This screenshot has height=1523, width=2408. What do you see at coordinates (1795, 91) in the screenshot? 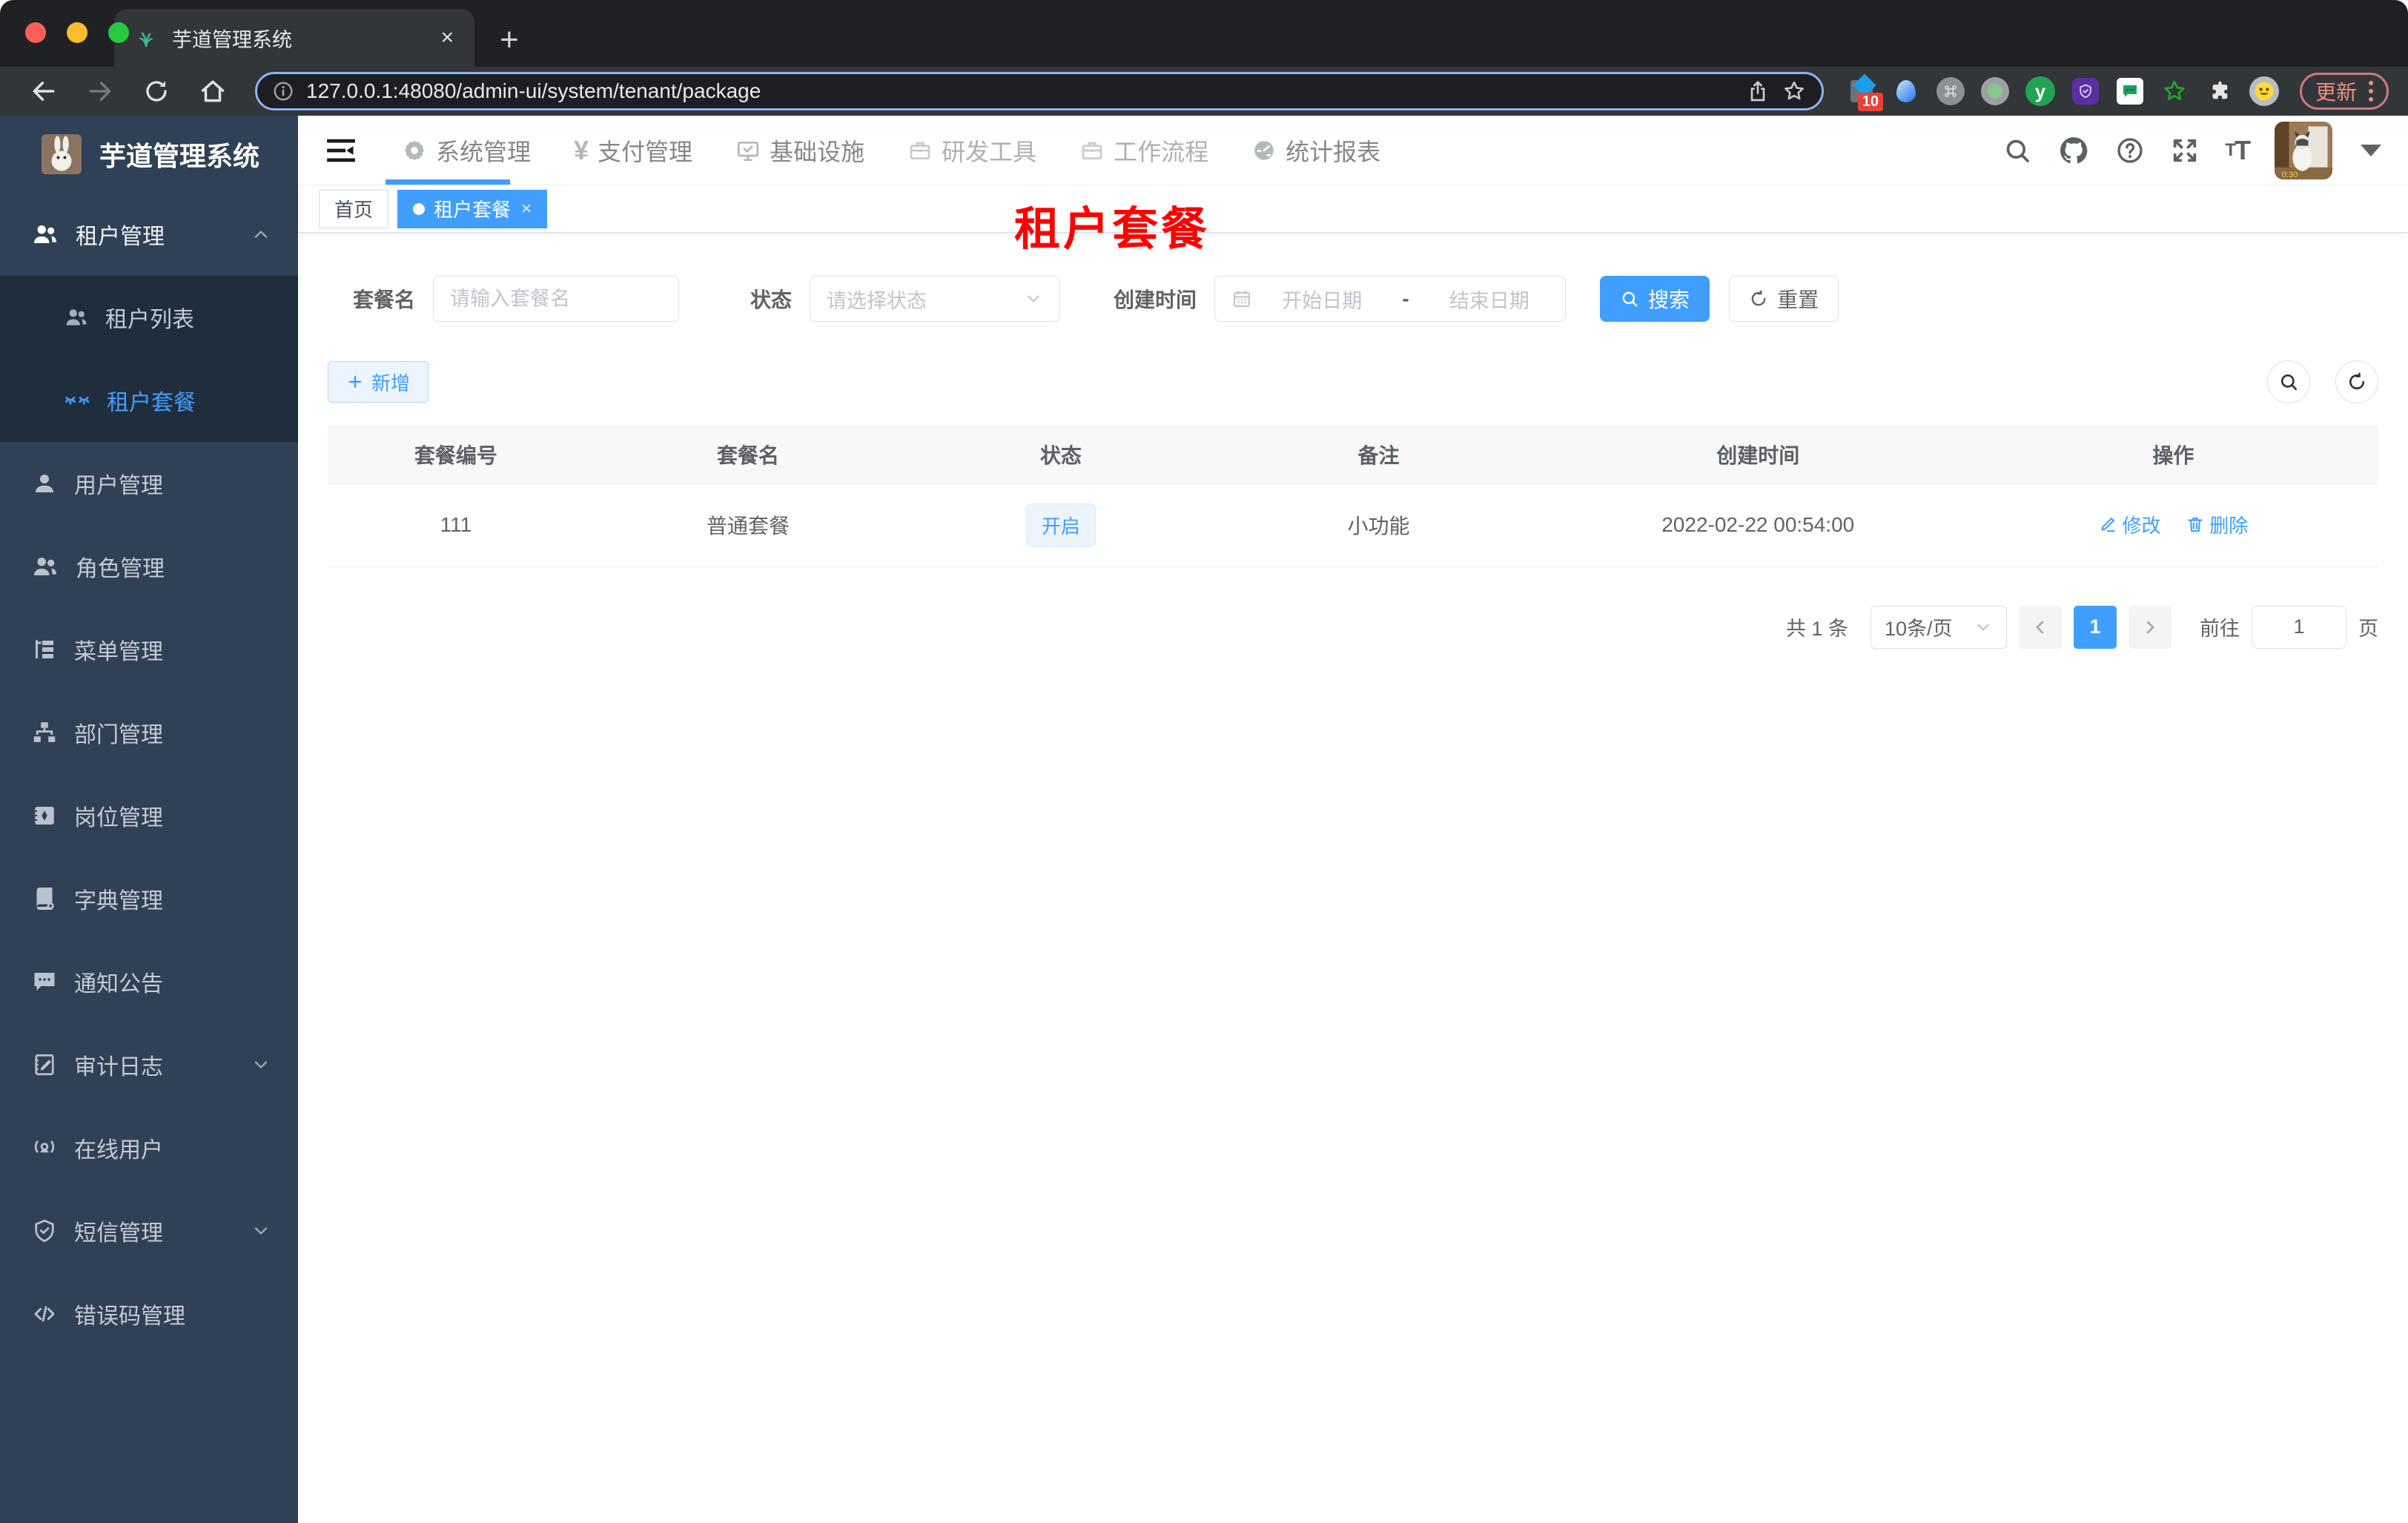
I see `bookmark-star-icon` at bounding box center [1795, 91].